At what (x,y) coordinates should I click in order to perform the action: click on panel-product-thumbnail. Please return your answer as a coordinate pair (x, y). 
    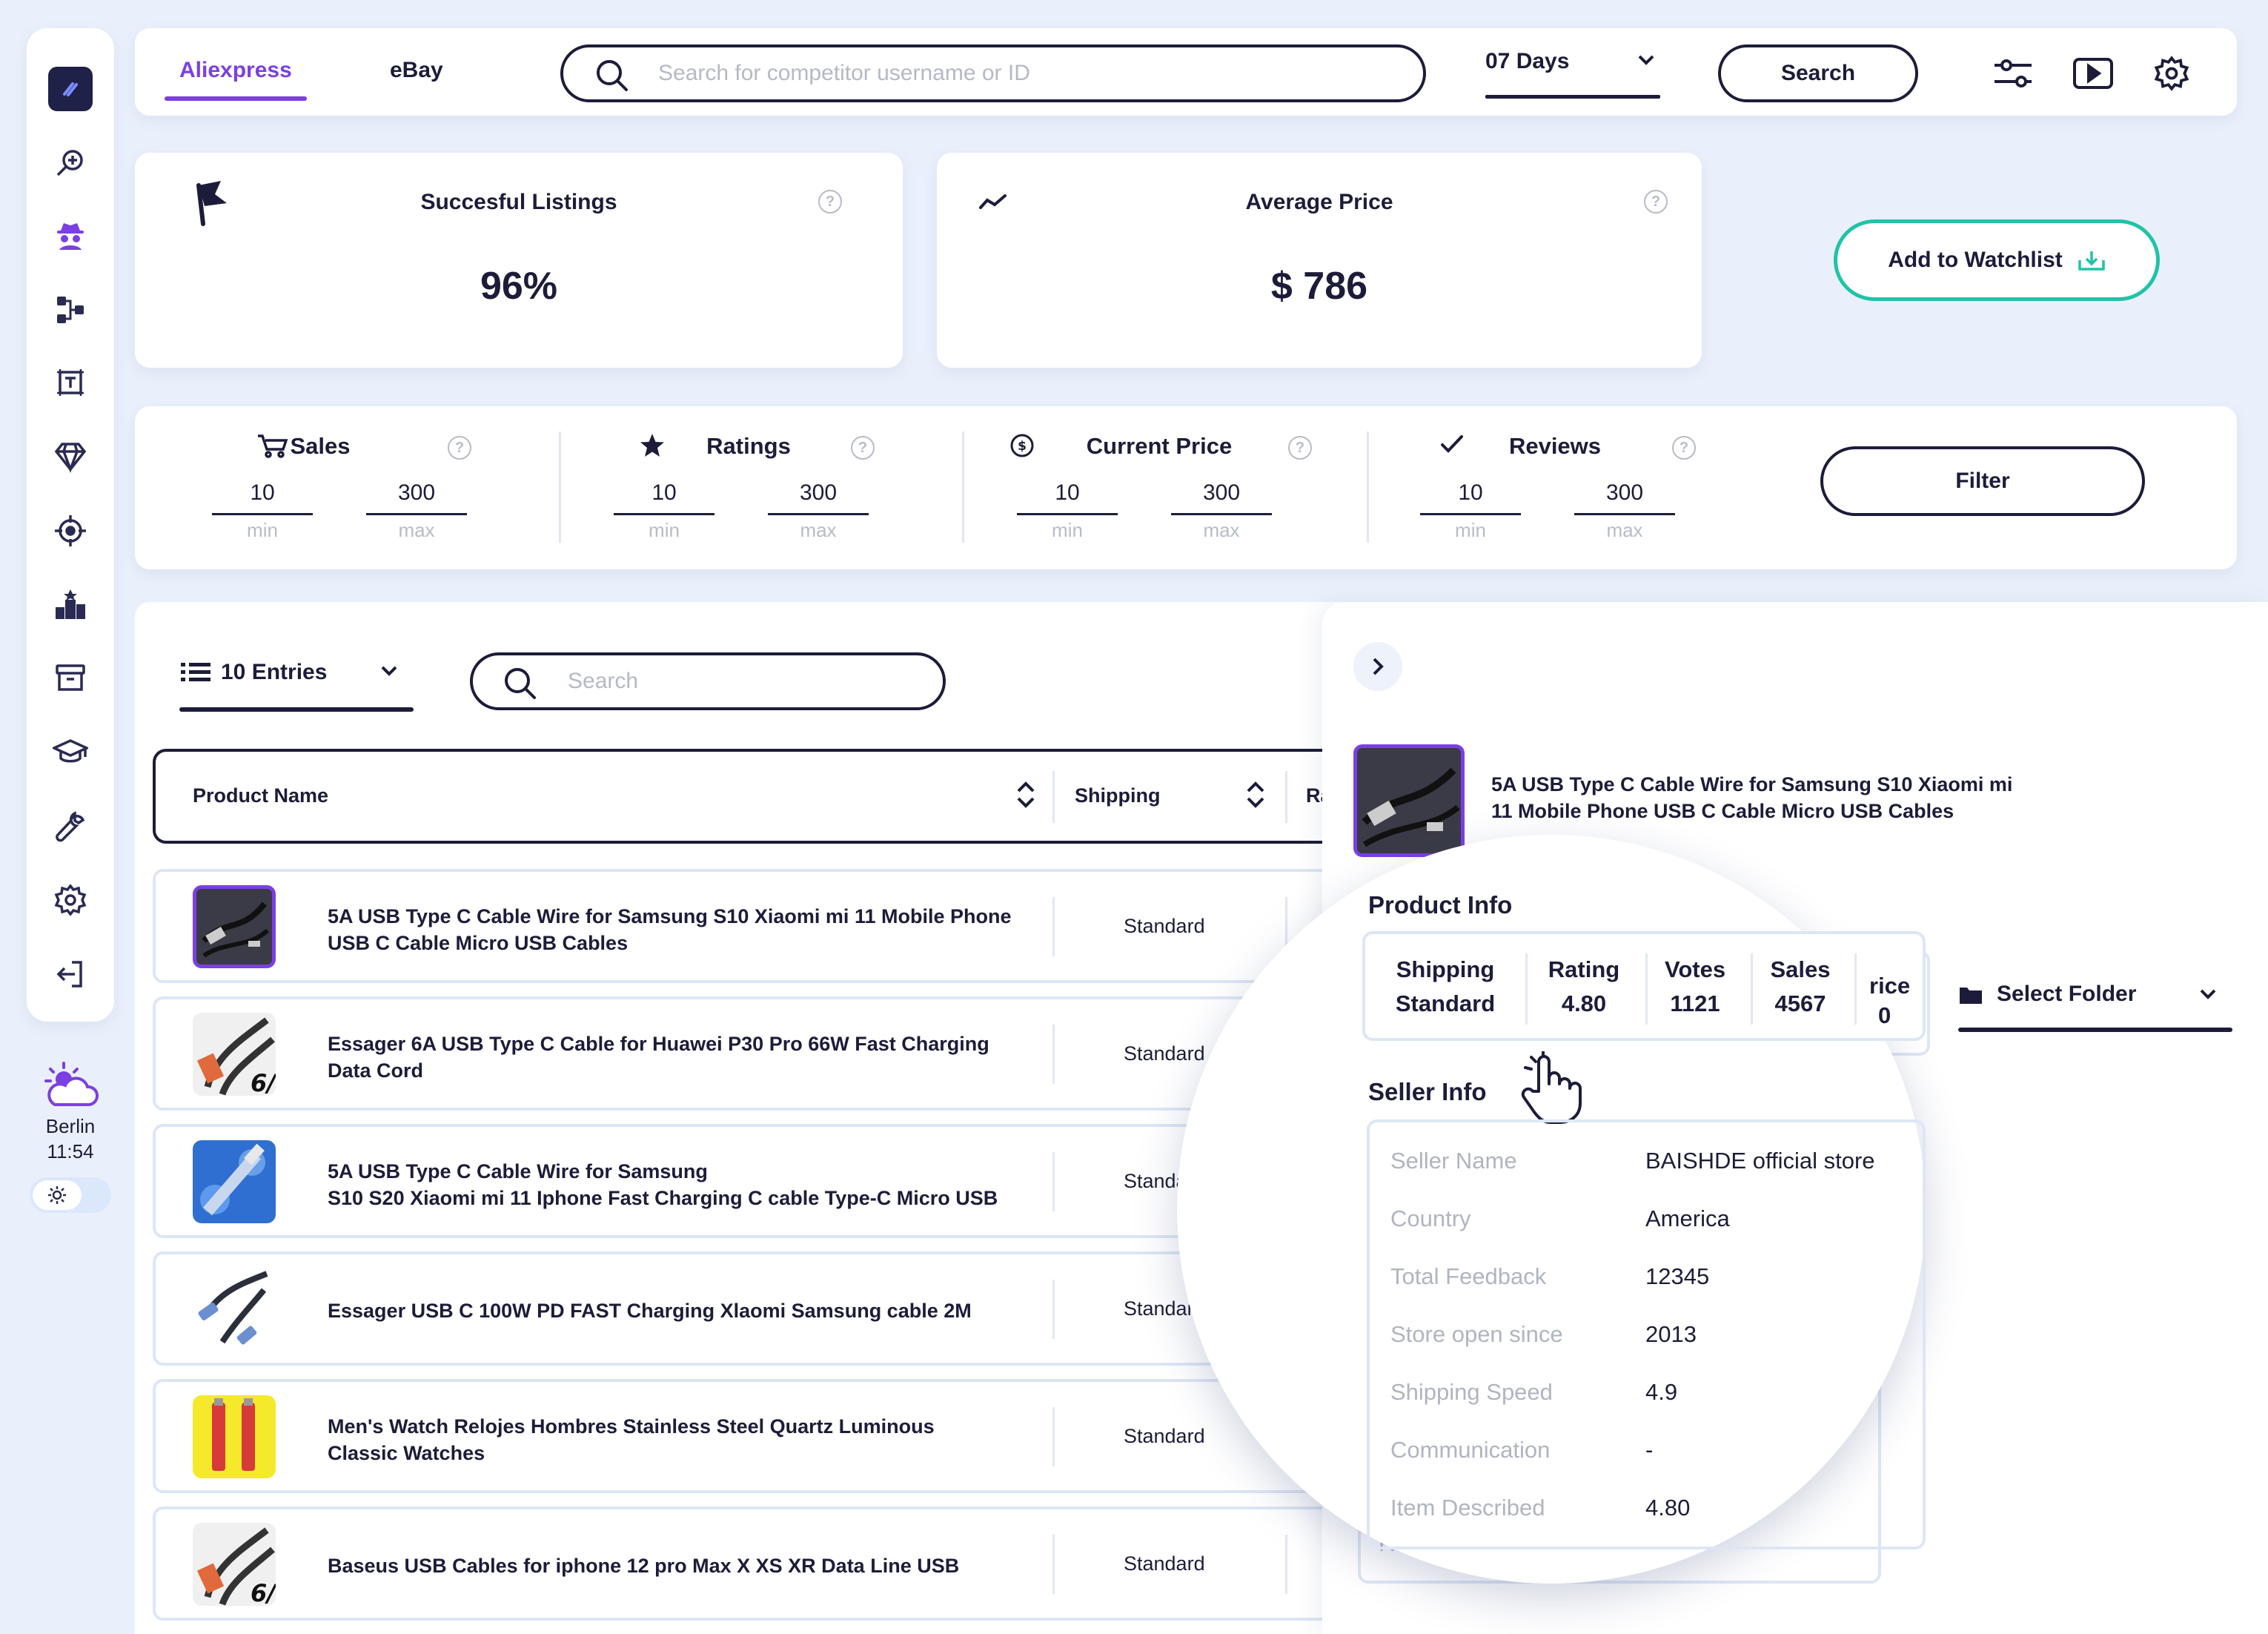
    Looking at the image, I should click on (1409, 801).